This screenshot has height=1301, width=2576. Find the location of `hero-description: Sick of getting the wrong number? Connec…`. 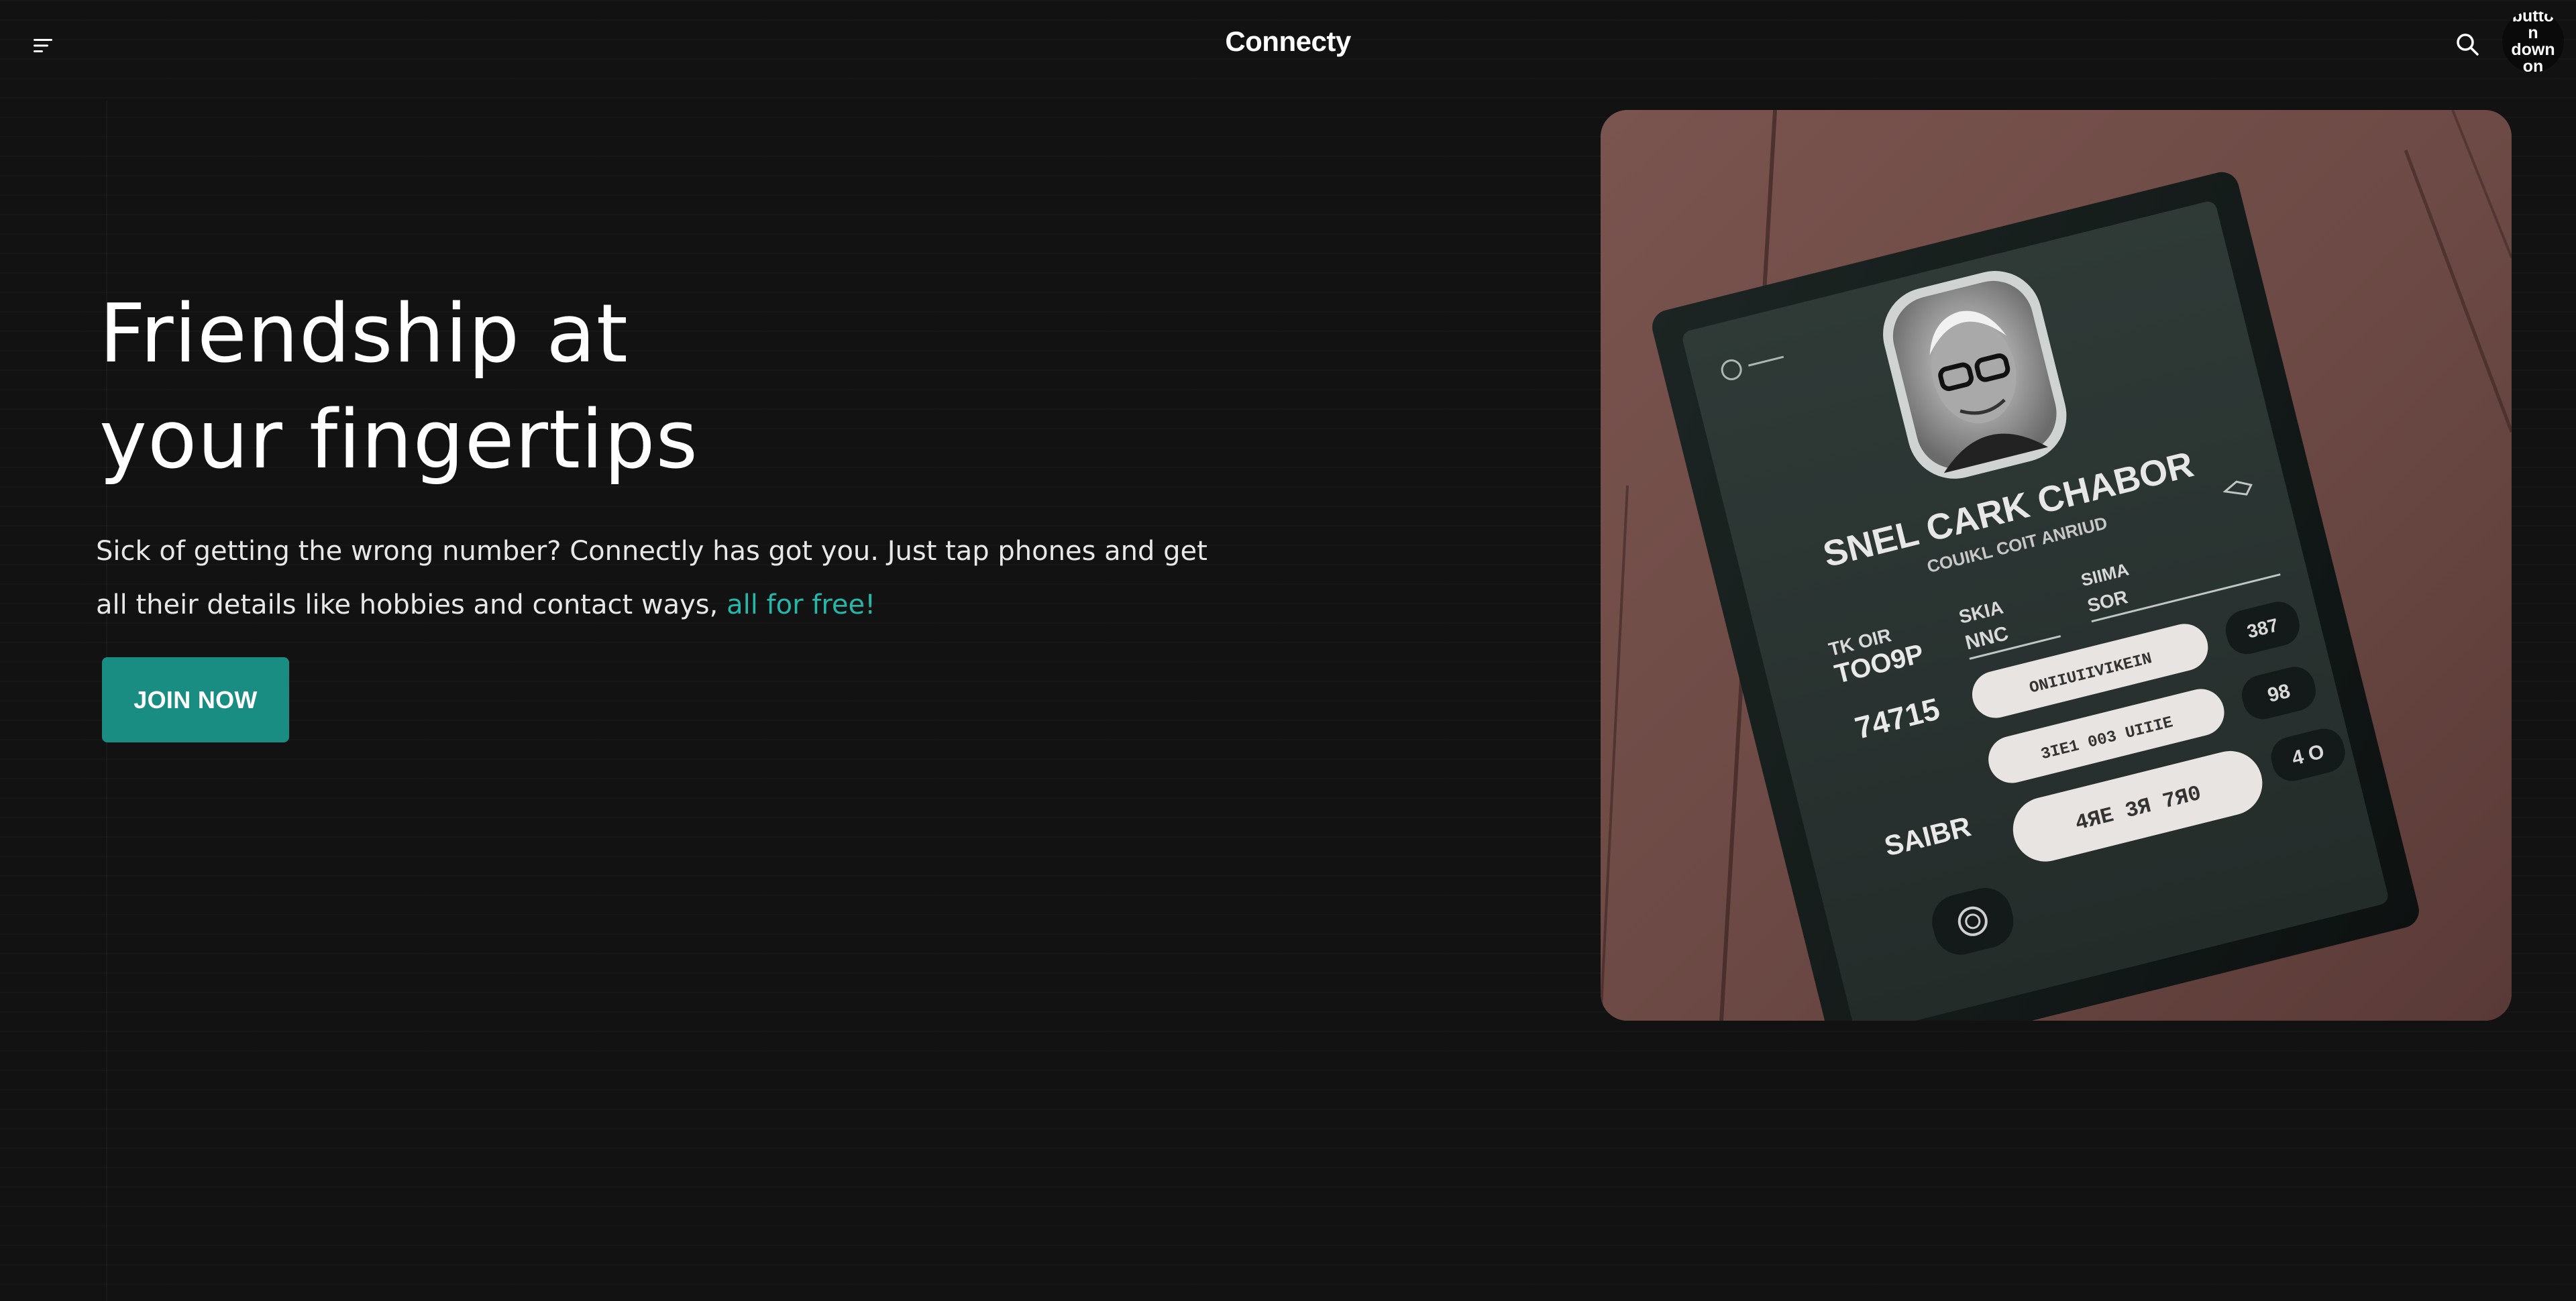

hero-description: Sick of getting the wrong number? Connec… is located at coordinates (666, 578).